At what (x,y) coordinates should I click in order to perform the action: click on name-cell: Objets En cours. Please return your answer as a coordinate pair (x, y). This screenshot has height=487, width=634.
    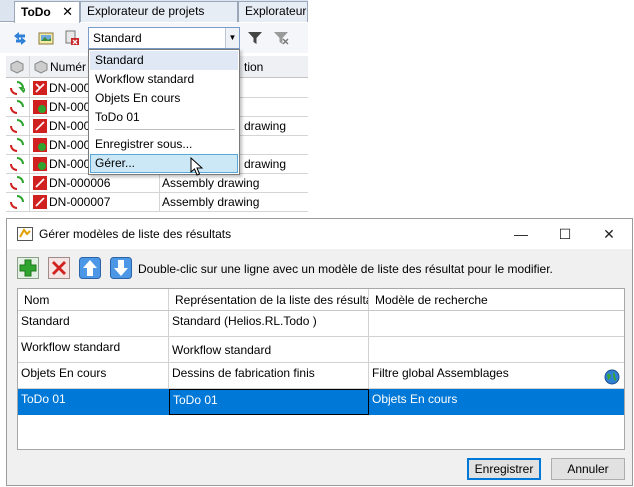
    Looking at the image, I should click on (93, 376).